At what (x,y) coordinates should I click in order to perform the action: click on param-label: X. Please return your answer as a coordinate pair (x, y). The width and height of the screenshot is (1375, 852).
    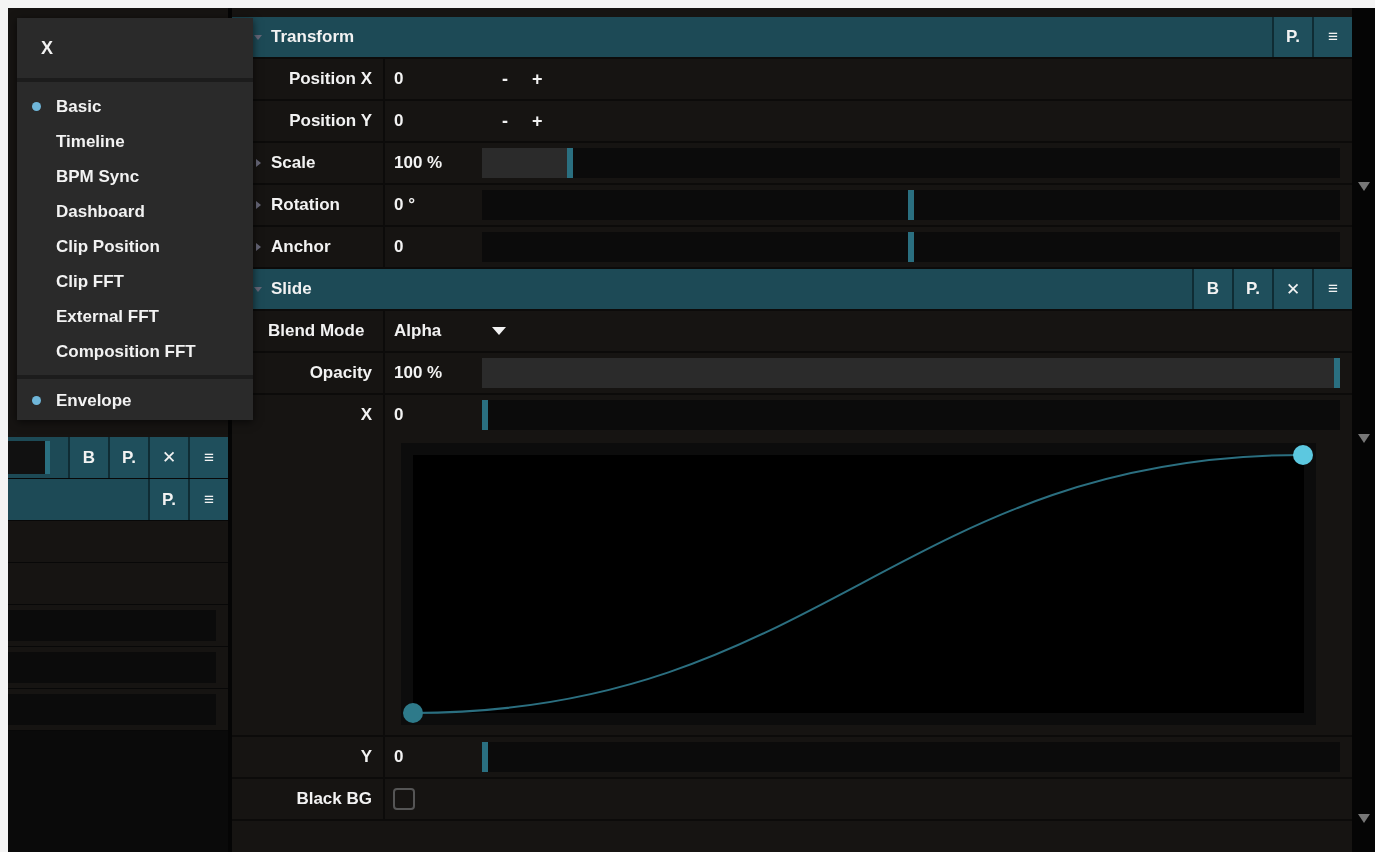
    Looking at the image, I should click on (366, 415).